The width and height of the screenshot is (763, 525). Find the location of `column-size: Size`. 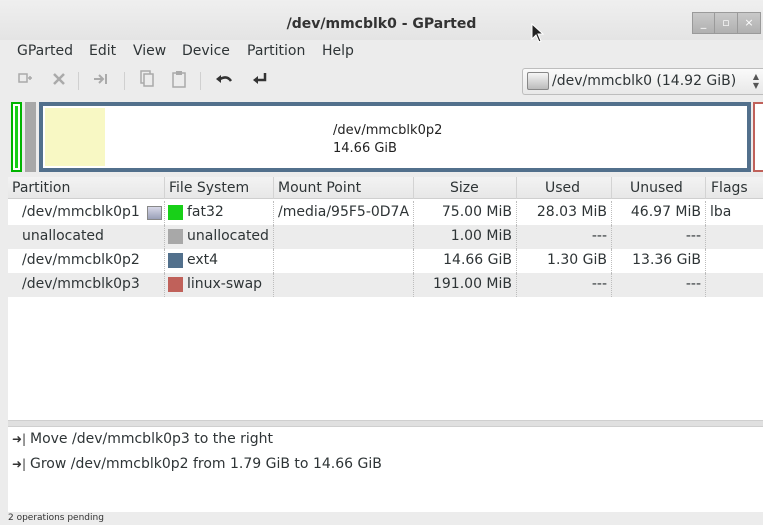

column-size: Size is located at coordinates (464, 188).